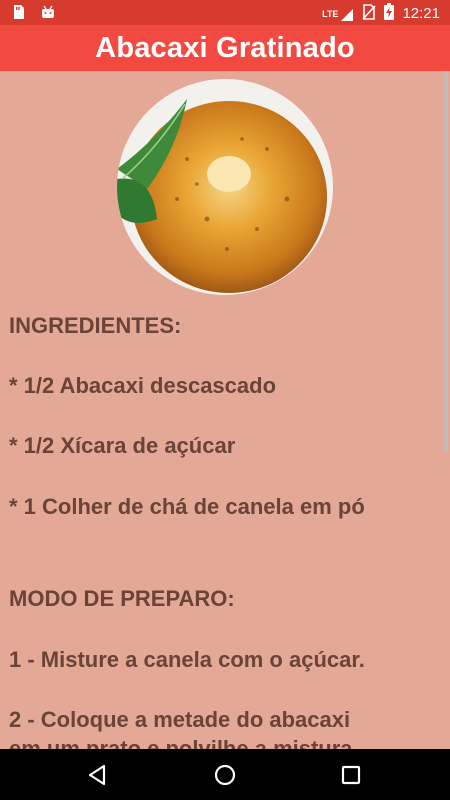  What do you see at coordinates (18, 12) in the screenshot?
I see `sd-card-icon` at bounding box center [18, 12].